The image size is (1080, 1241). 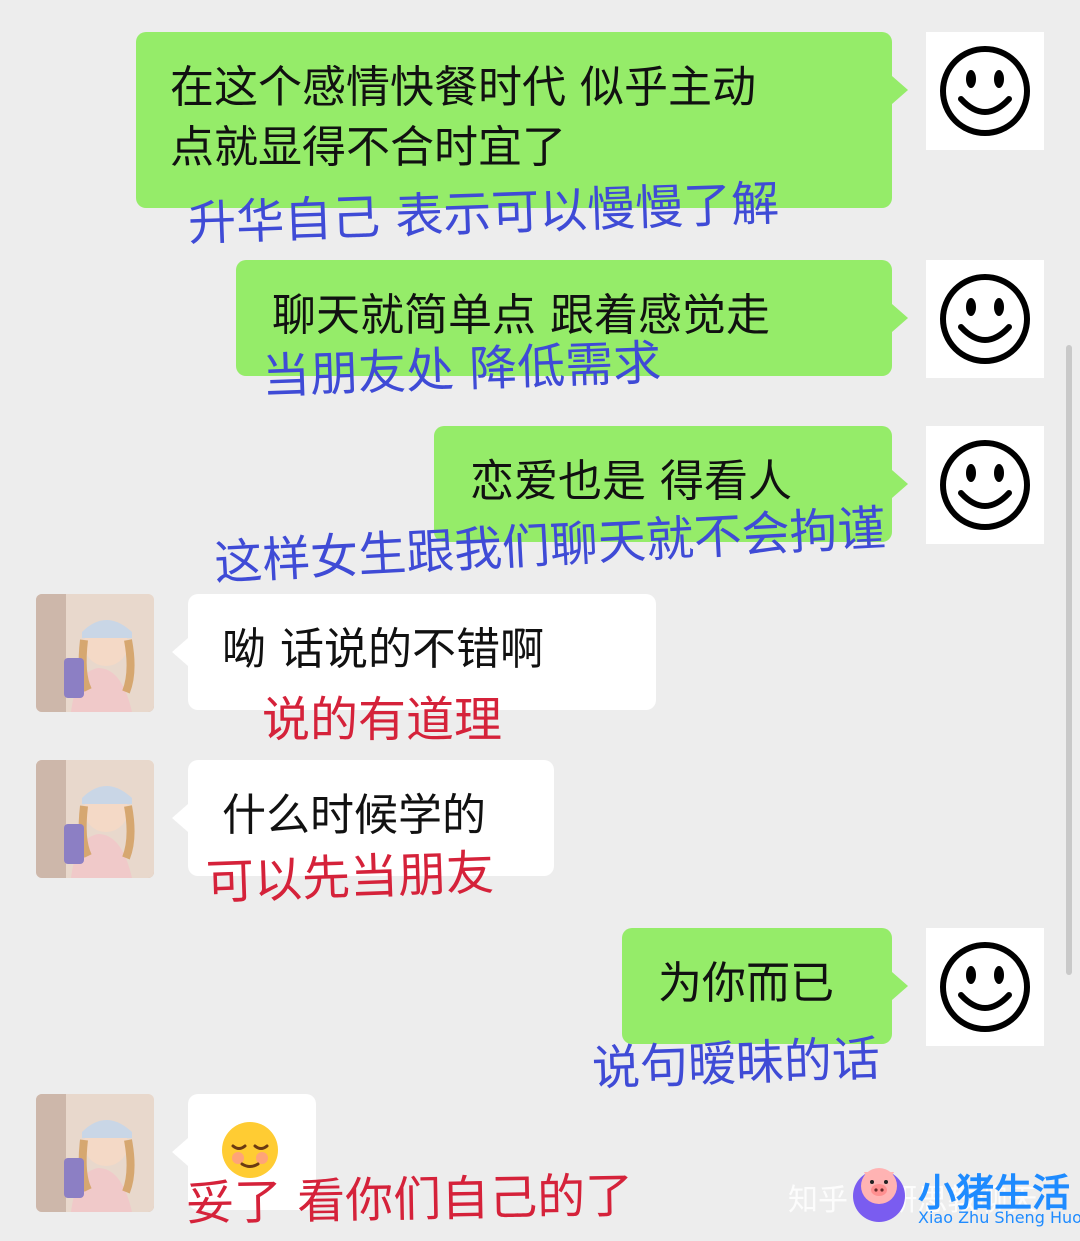 I want to click on message-bubble-6: 为你而已, so click(x=765, y=986).